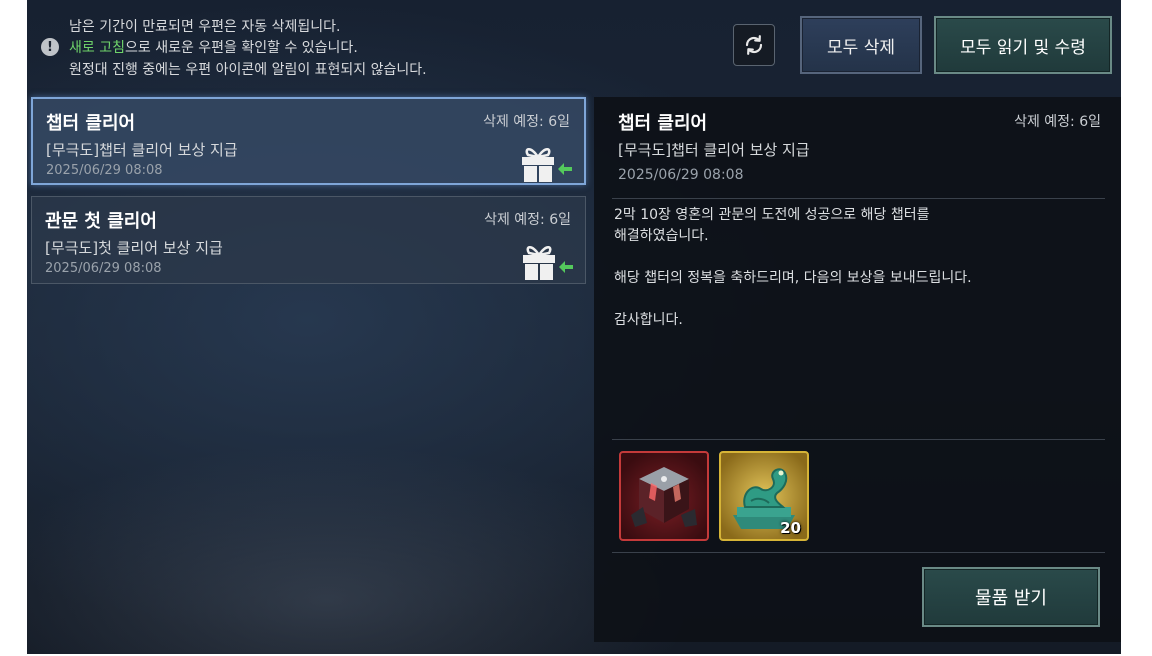 This screenshot has height=656, width=1152. Describe the element at coordinates (790, 528) in the screenshot. I see `reward-count: 20` at that location.